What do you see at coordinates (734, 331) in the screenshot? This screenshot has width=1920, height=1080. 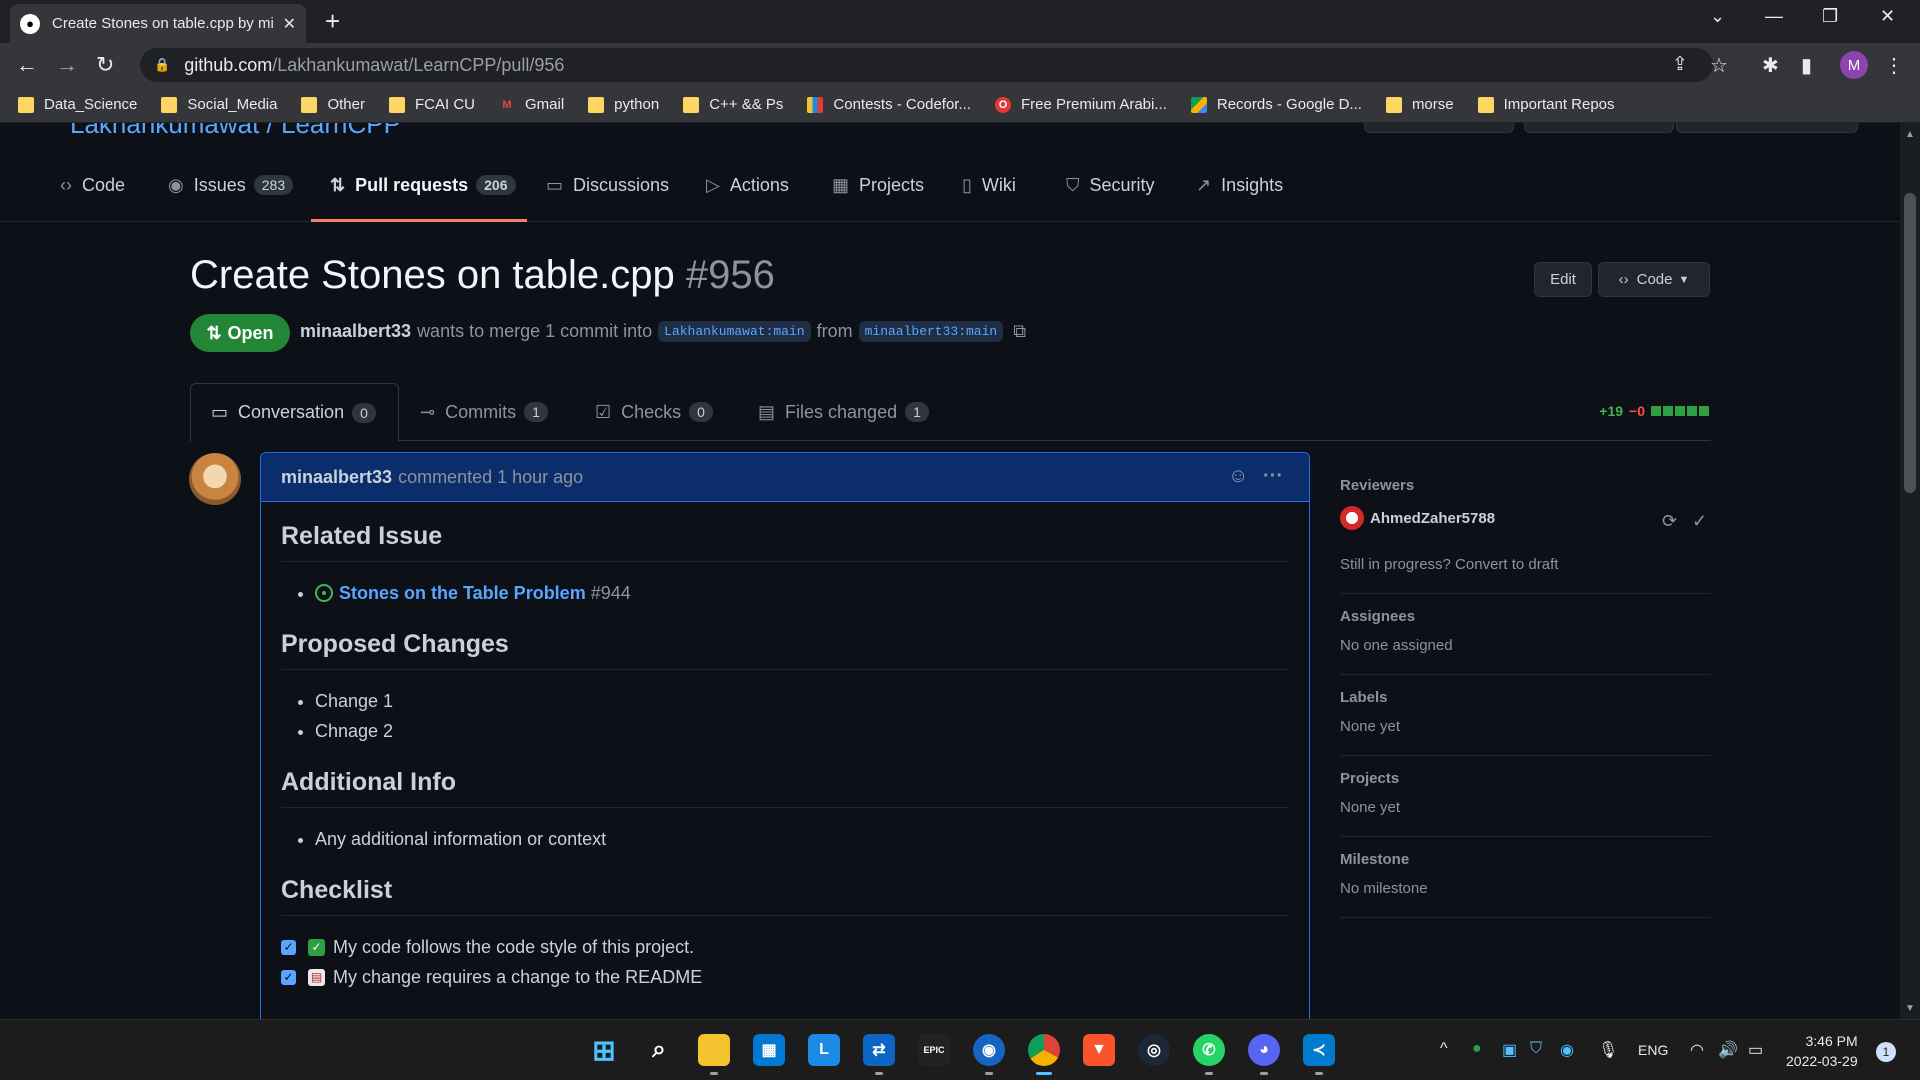 I see `base-branch: Lakhankumawat:main` at bounding box center [734, 331].